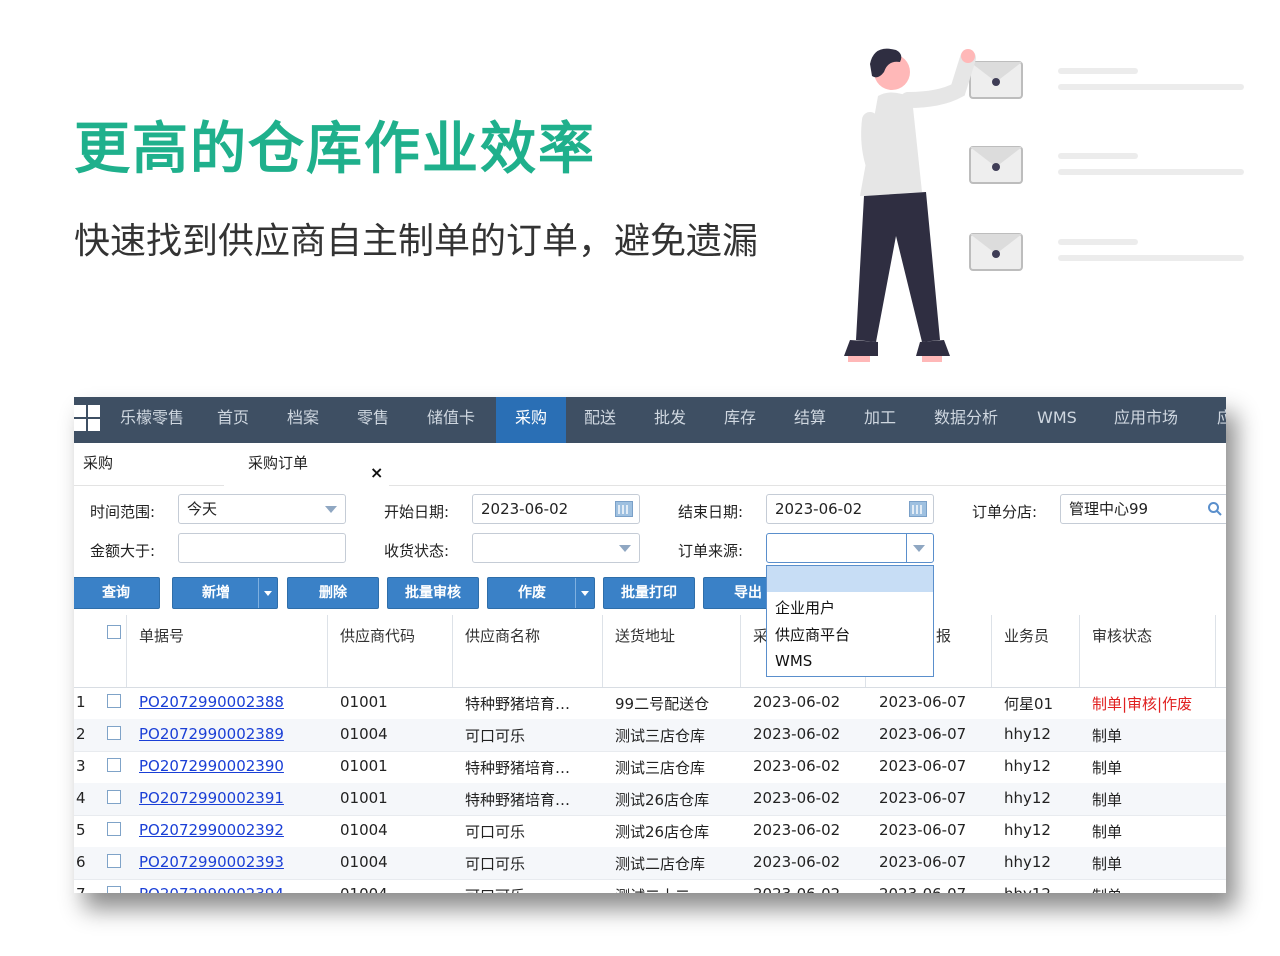  What do you see at coordinates (662, 832) in the screenshot?
I see `delivery-address: 测试26店仓库` at bounding box center [662, 832].